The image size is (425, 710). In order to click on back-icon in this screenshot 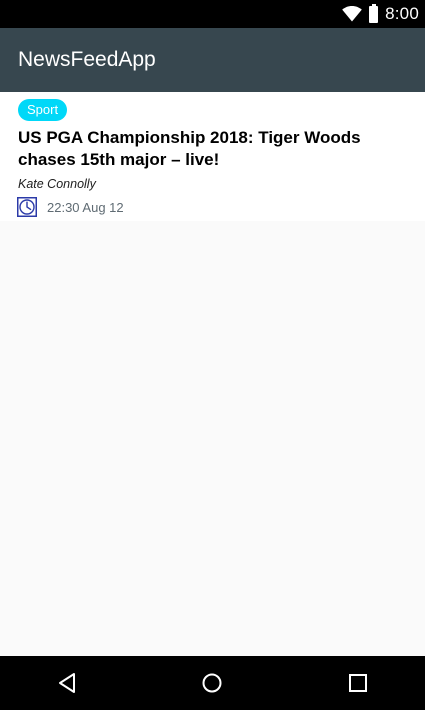, I will do `click(67, 683)`.